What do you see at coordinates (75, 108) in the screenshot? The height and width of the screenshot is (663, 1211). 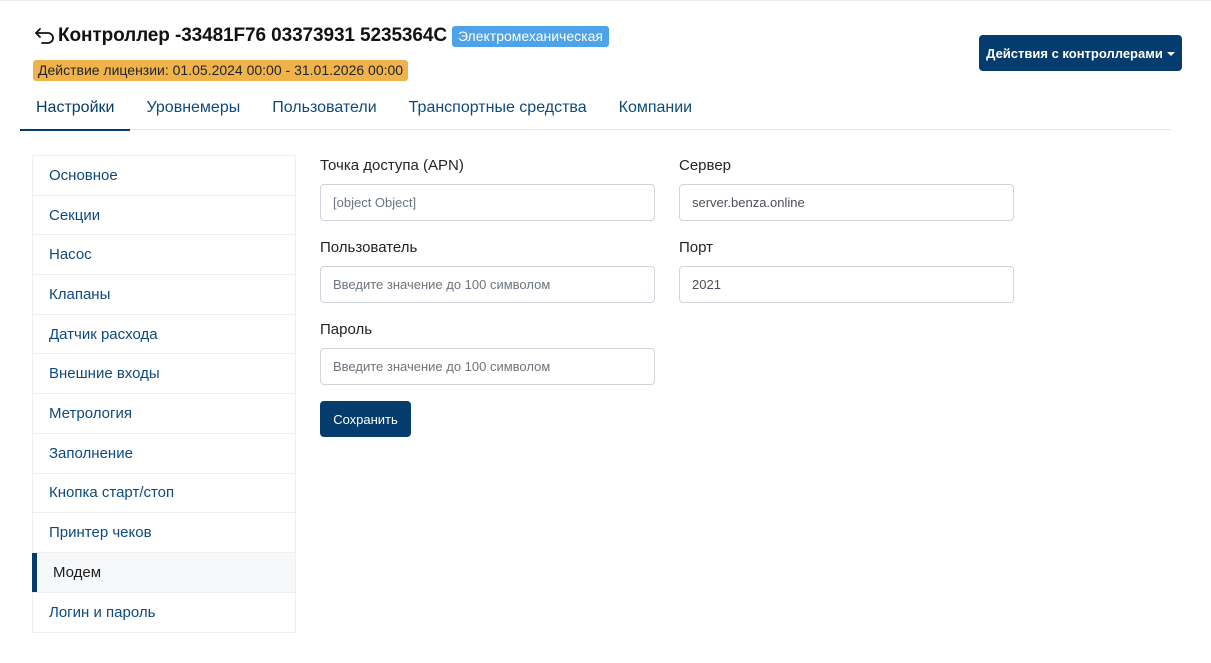 I see `tab-settings: Настройки` at bounding box center [75, 108].